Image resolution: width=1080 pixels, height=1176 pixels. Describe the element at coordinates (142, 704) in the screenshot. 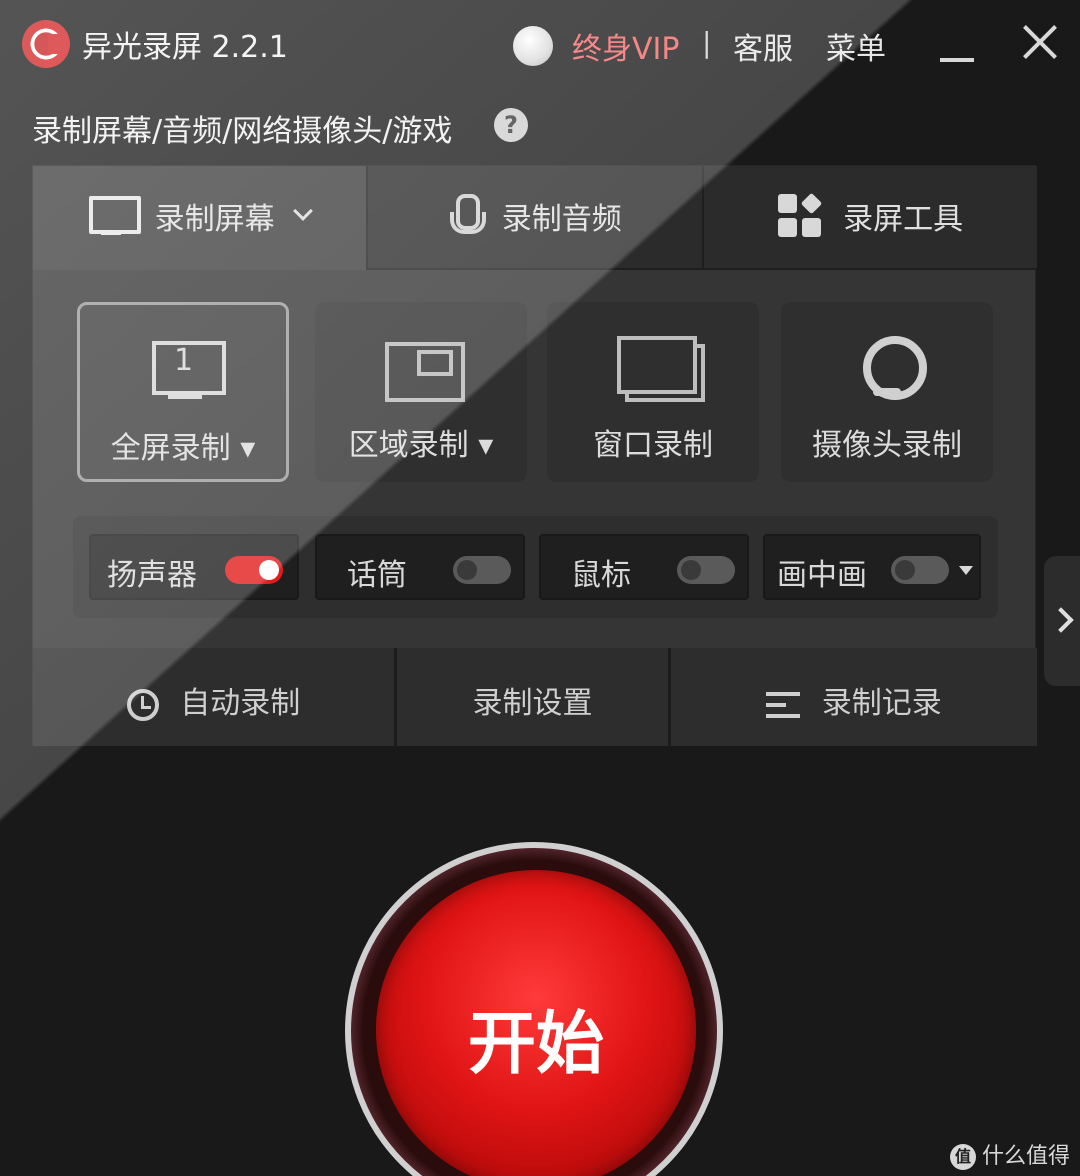

I see `alarm-clock-icon` at that location.